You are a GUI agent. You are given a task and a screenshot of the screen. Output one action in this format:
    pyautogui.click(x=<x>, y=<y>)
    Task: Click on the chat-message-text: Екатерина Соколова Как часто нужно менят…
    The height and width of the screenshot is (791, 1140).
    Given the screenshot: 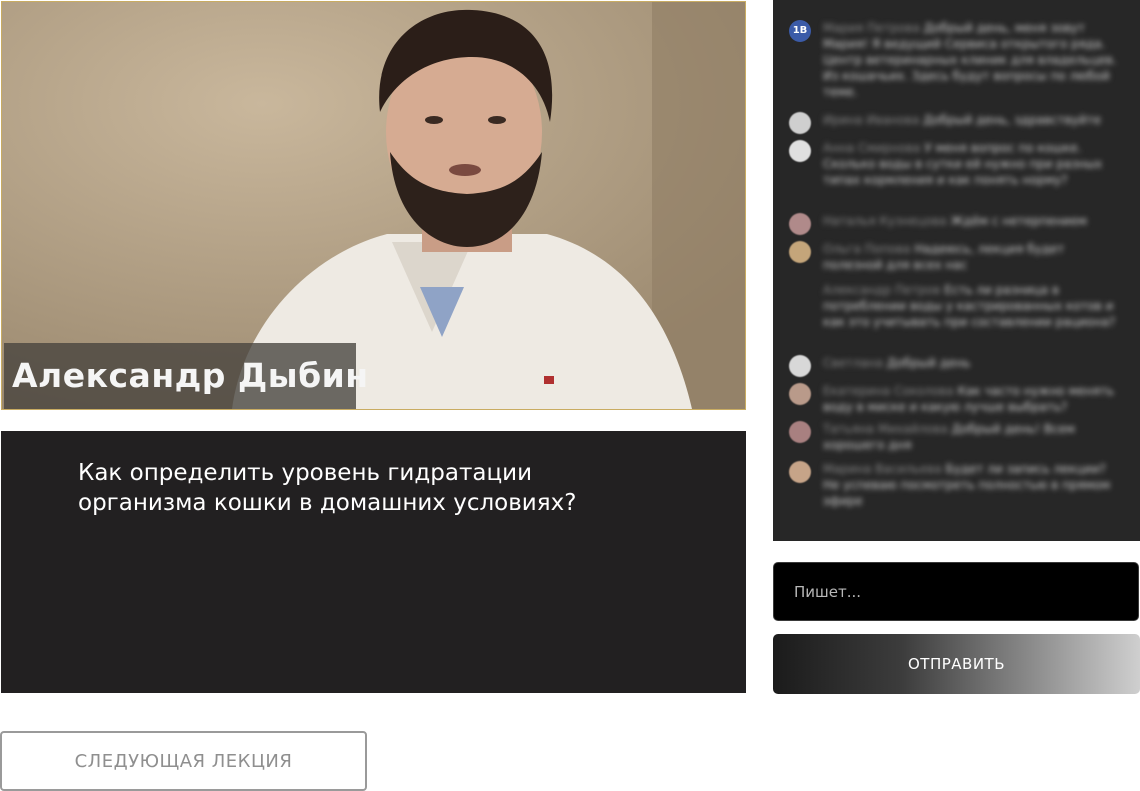 What is the action you would take?
    pyautogui.click(x=969, y=399)
    